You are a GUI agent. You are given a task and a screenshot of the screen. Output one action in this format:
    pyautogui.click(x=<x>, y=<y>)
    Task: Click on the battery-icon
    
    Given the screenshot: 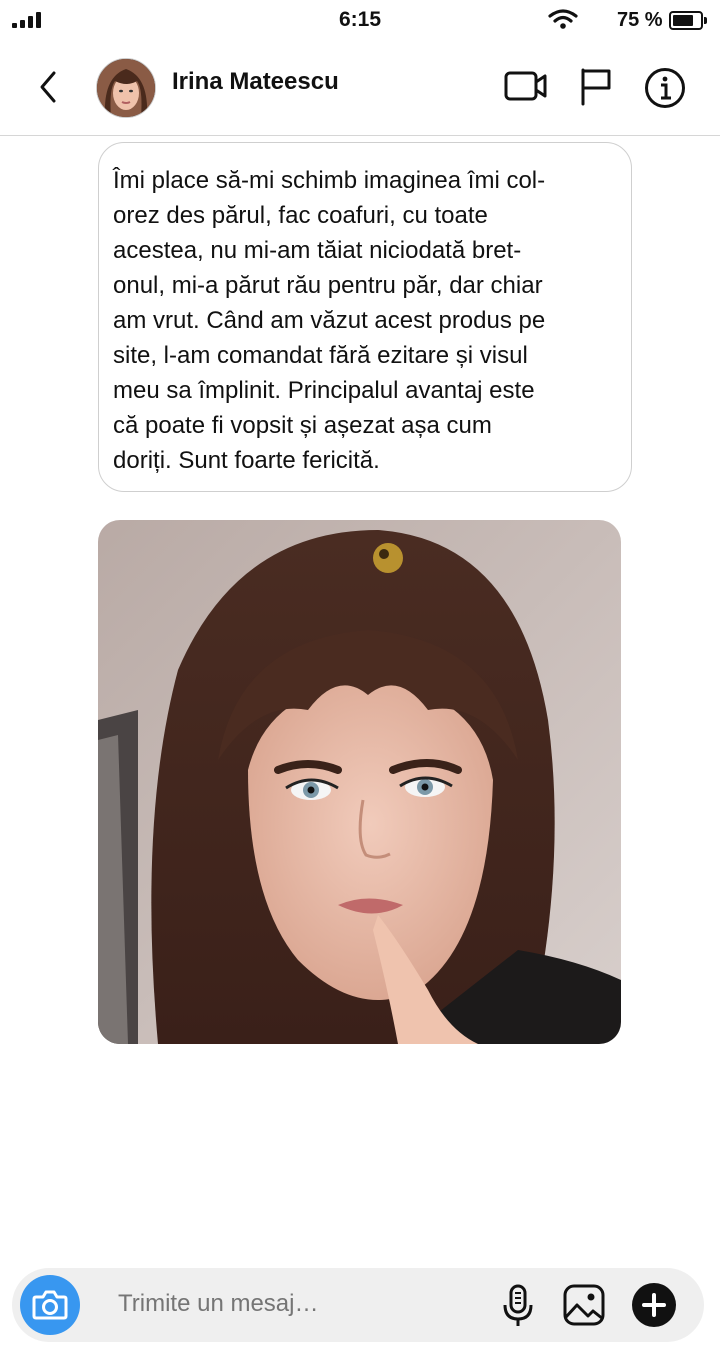 What is the action you would take?
    pyautogui.click(x=688, y=20)
    